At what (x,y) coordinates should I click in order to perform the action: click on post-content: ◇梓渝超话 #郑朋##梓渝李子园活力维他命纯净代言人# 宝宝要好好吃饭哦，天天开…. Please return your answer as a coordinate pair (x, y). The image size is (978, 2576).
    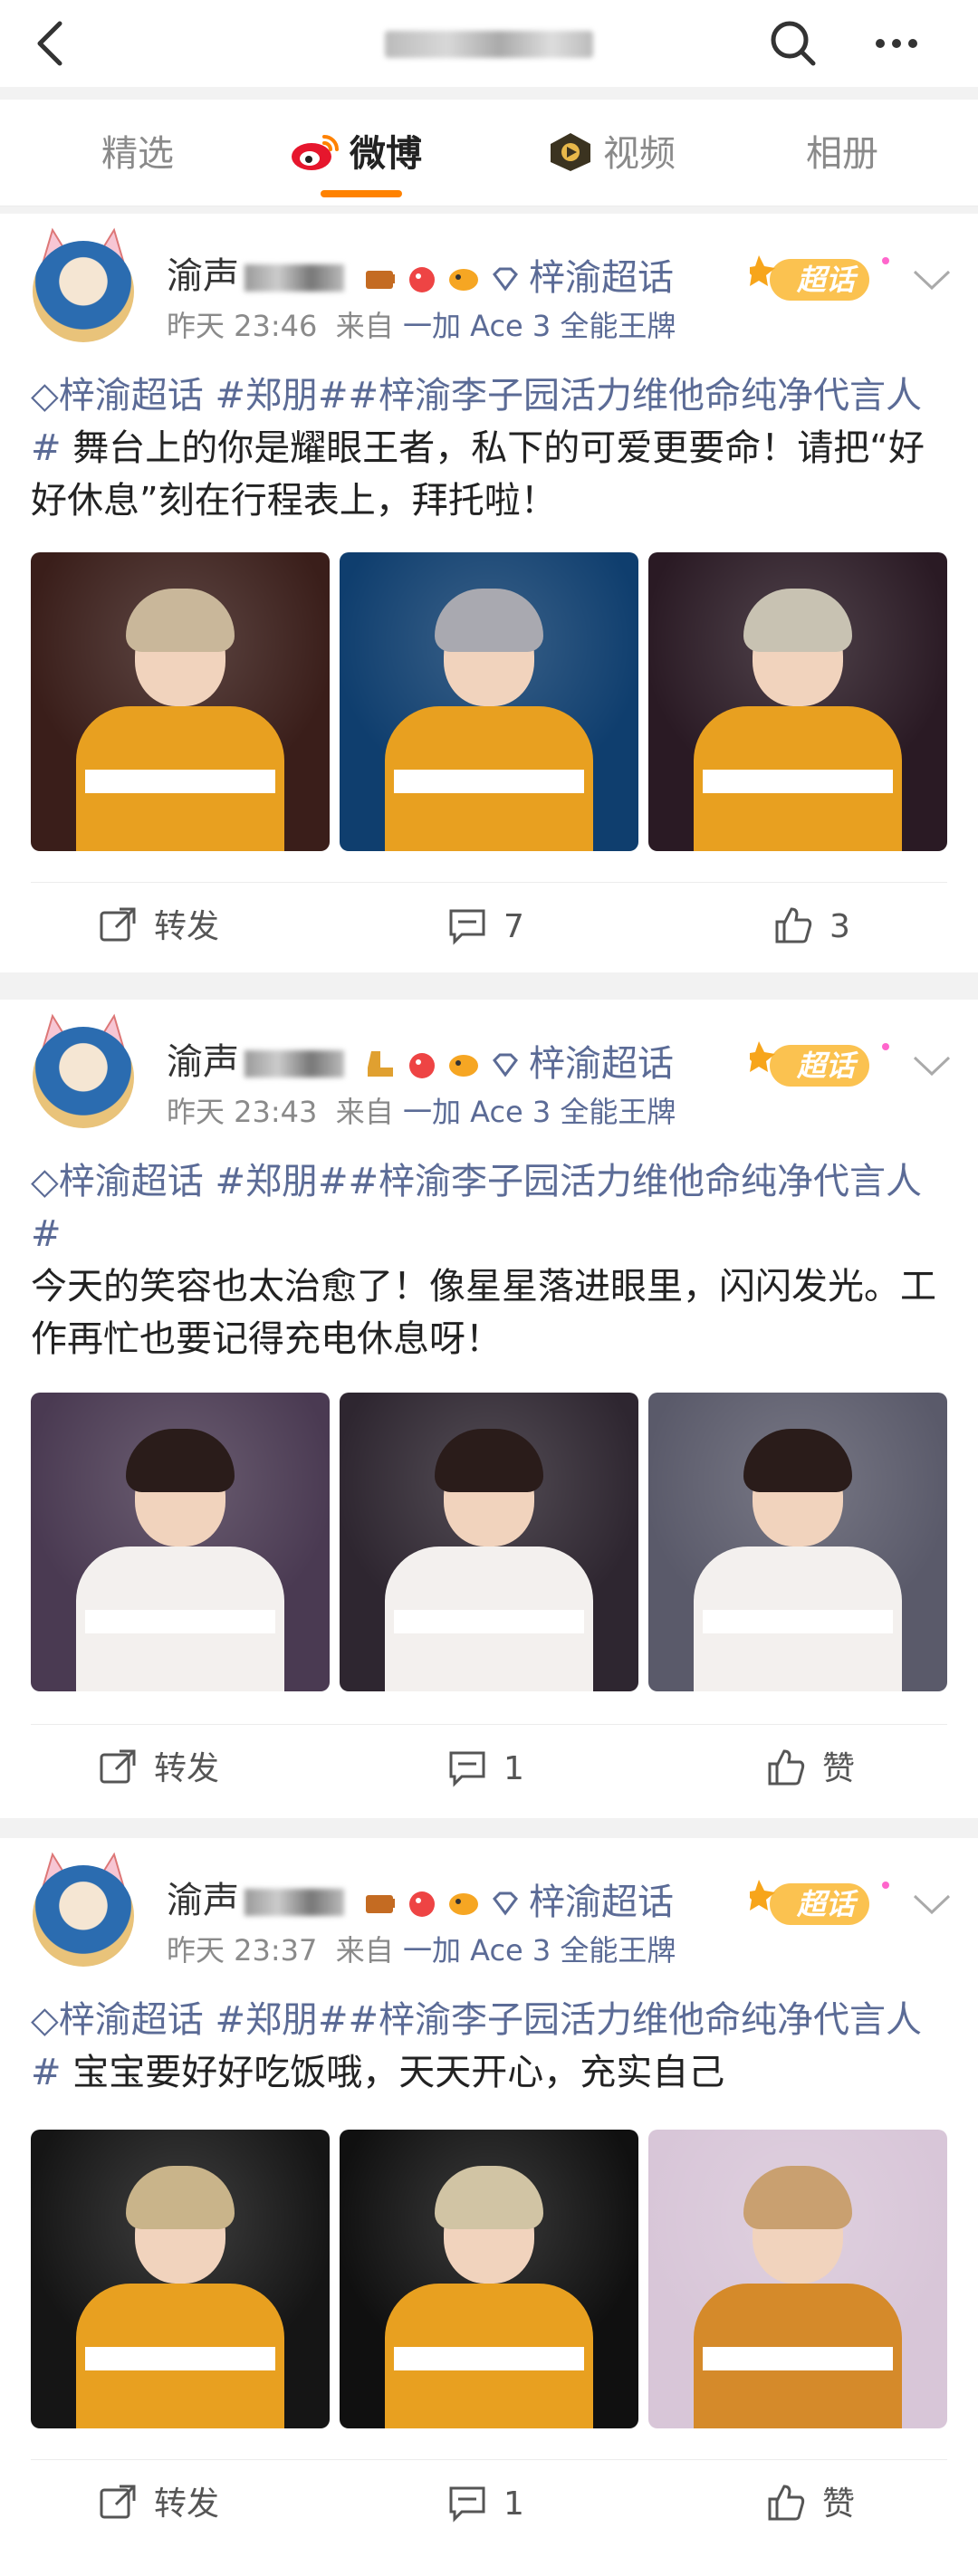
    Looking at the image, I should click on (491, 2046).